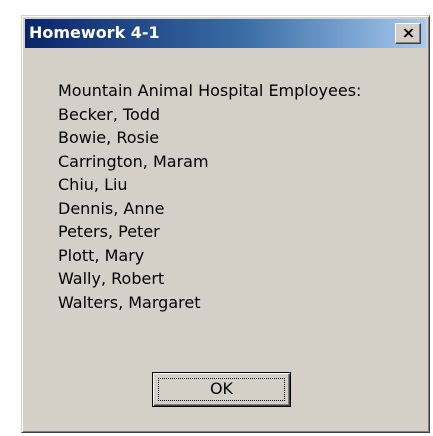 The image size is (433, 436). What do you see at coordinates (109, 231) in the screenshot?
I see `employee-item: Peters, Peter` at bounding box center [109, 231].